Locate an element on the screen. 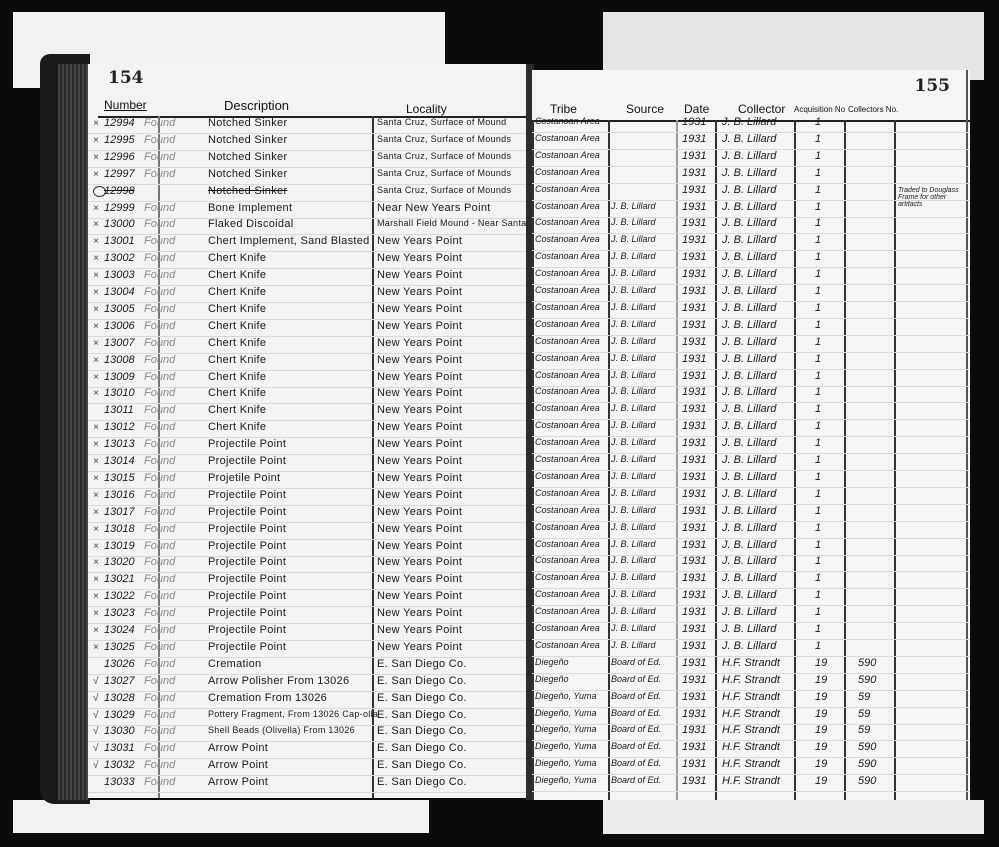 This screenshot has height=847, width=999. item-description: Bone Implement is located at coordinates (250, 207).